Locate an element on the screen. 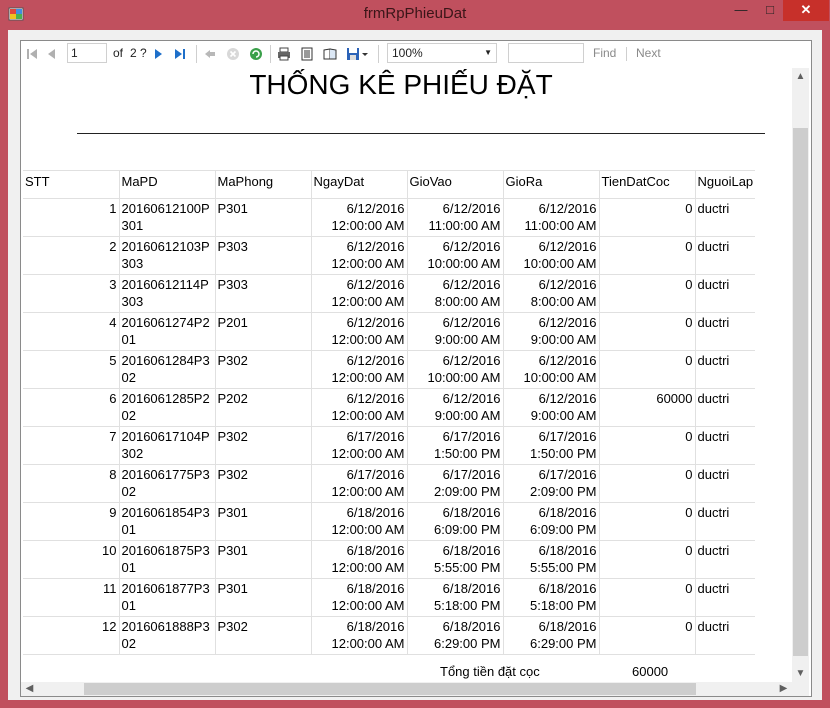 The width and height of the screenshot is (830, 708). next-page-icon is located at coordinates (158, 54).